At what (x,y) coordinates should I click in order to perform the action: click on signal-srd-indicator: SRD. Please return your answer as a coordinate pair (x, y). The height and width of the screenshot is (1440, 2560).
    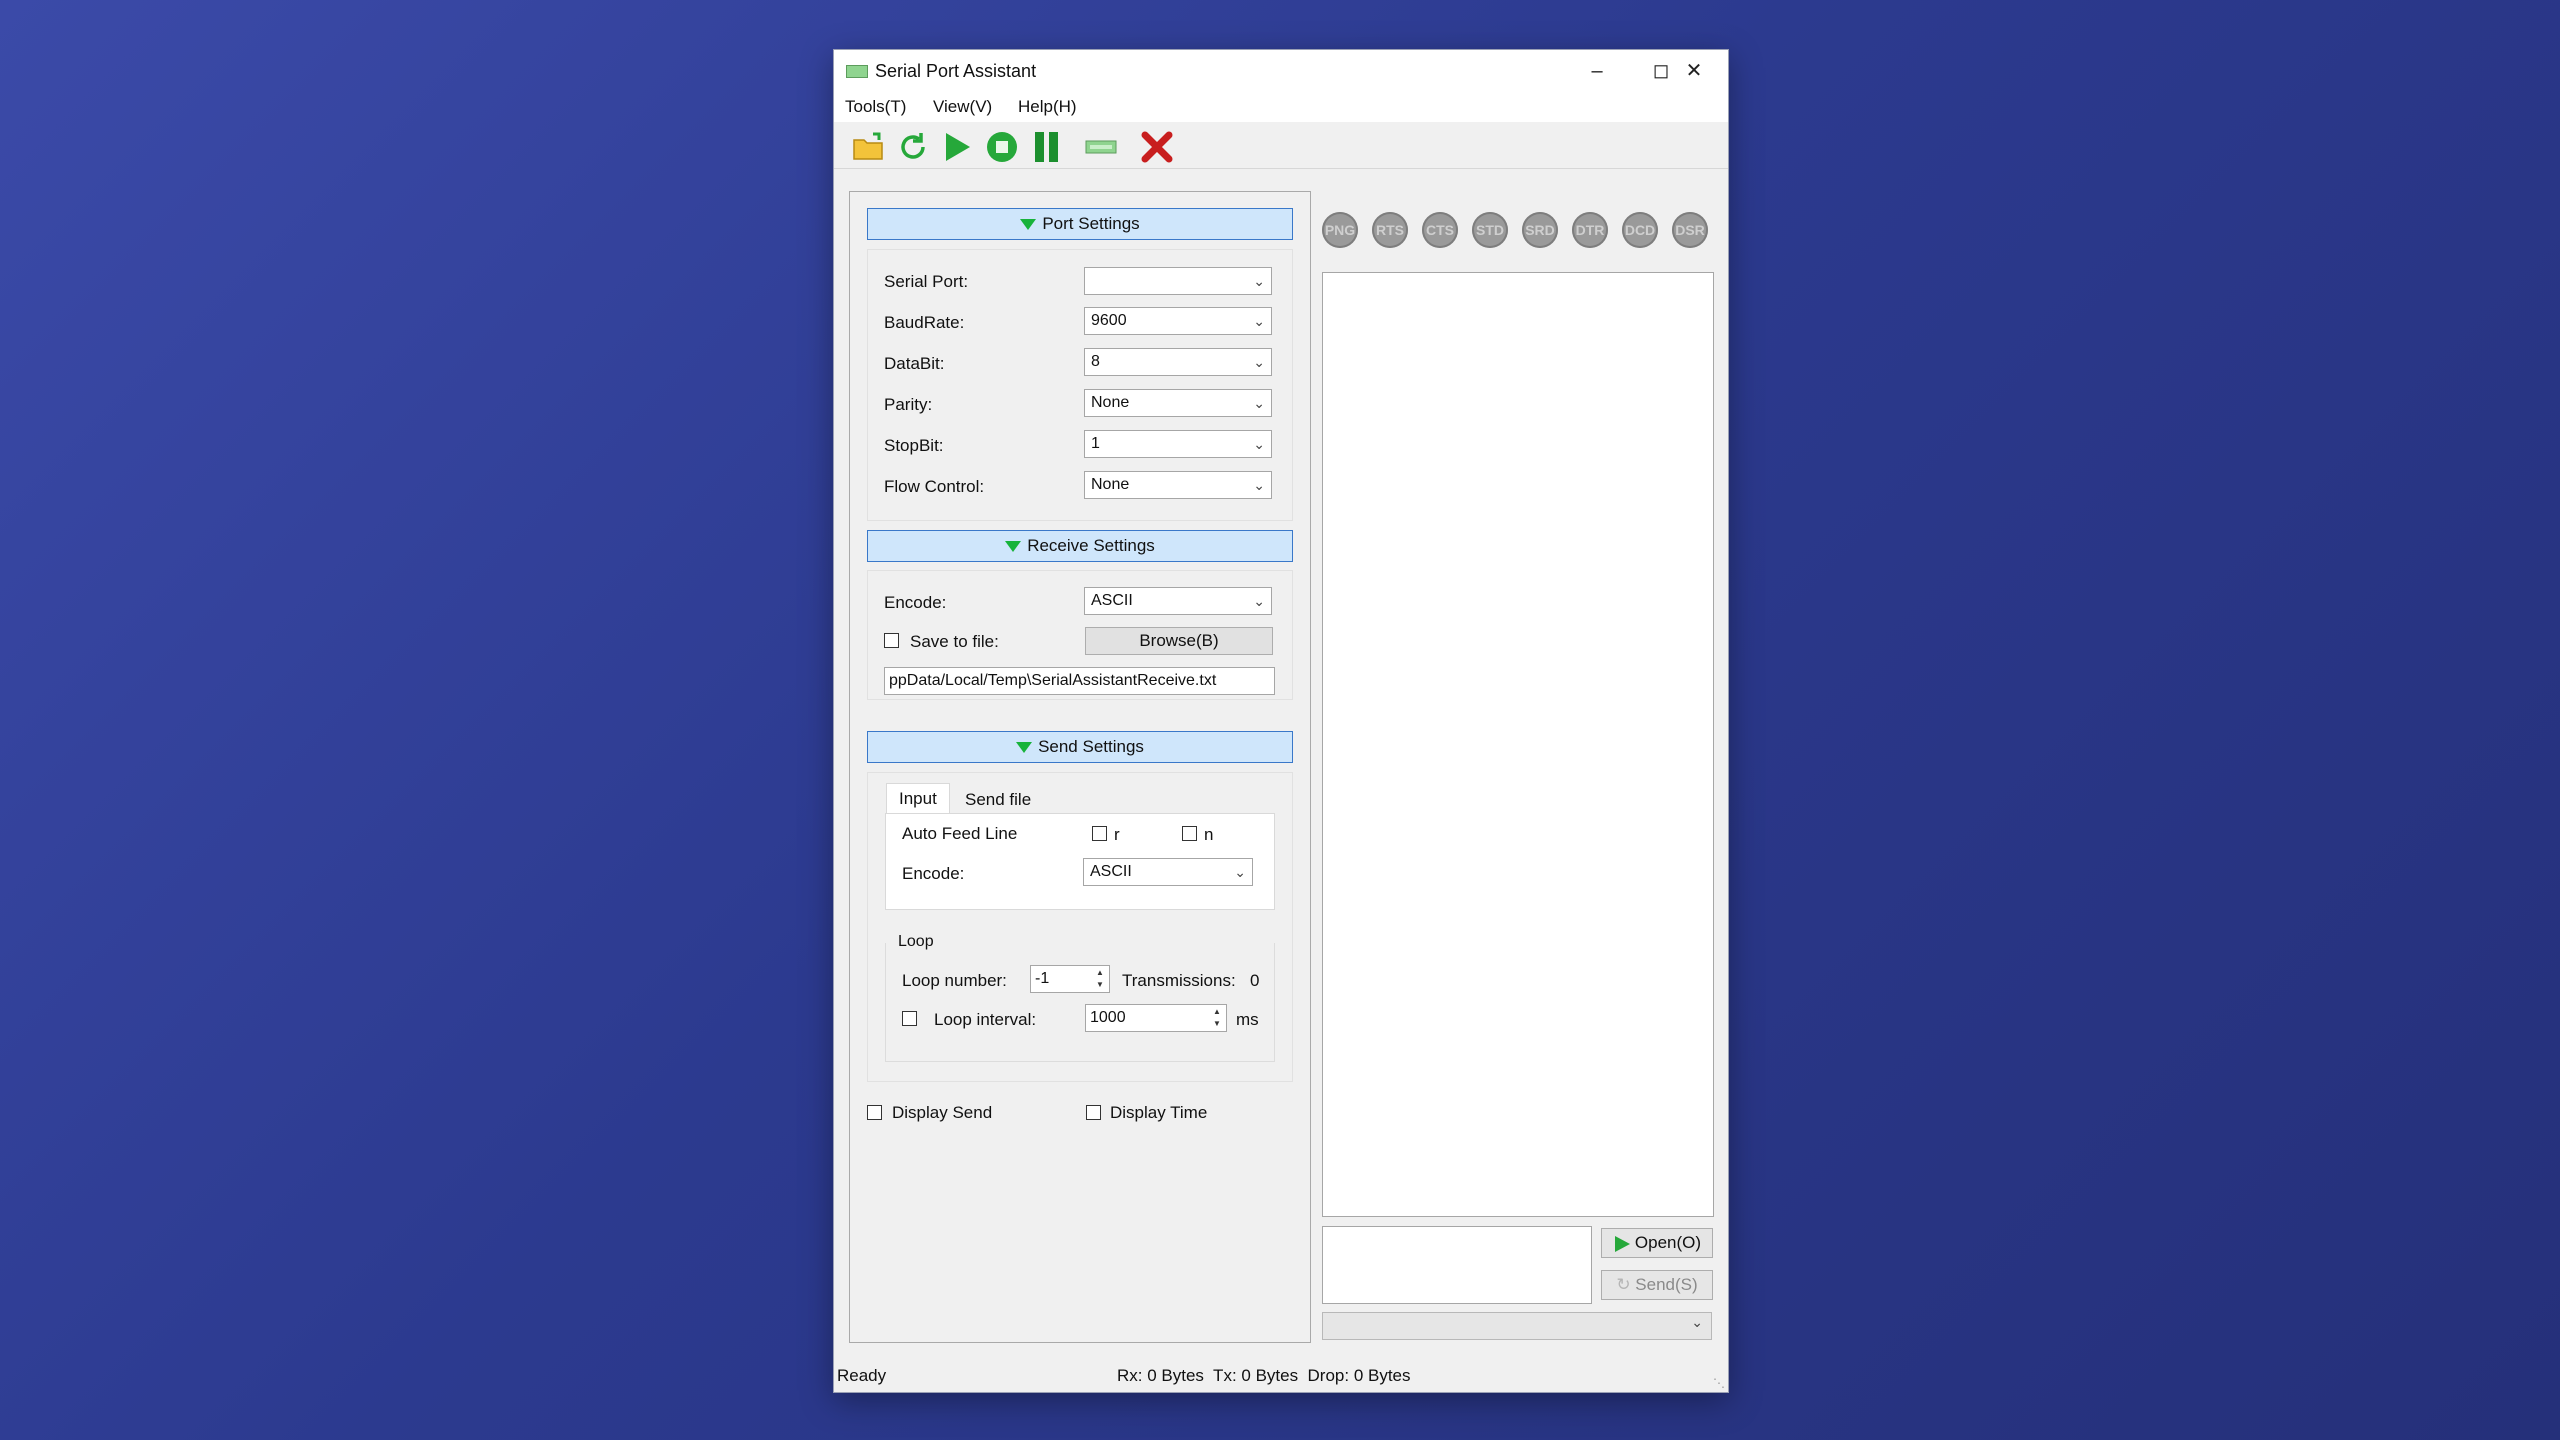
    Looking at the image, I should click on (1540, 230).